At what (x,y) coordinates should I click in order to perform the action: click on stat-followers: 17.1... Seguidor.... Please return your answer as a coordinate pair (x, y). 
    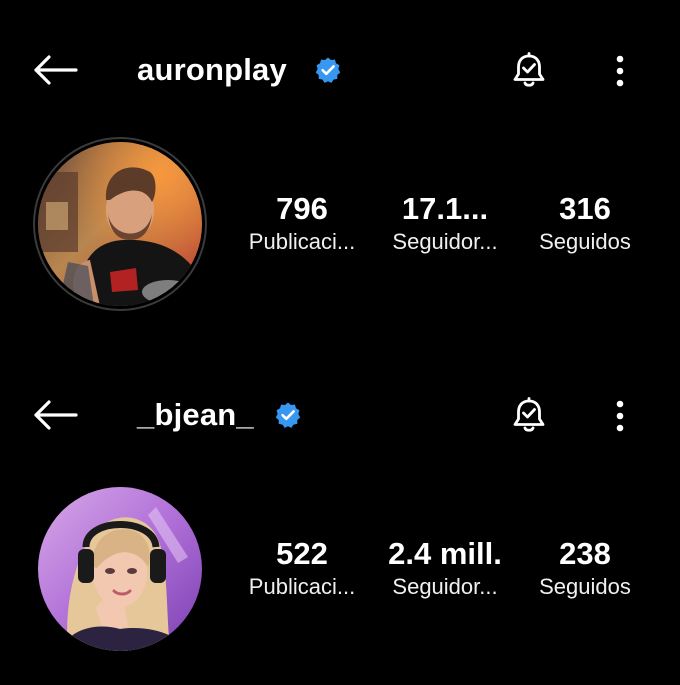
    Looking at the image, I should click on (445, 223).